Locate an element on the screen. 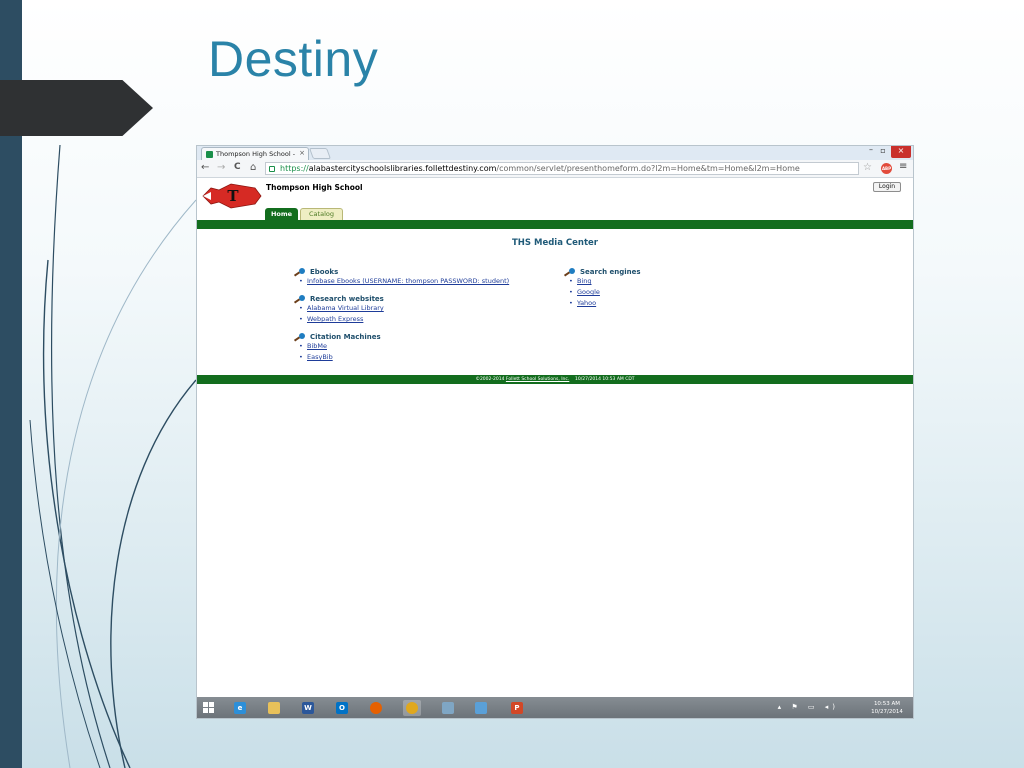  home-icon: ⌂ is located at coordinates (253, 167).